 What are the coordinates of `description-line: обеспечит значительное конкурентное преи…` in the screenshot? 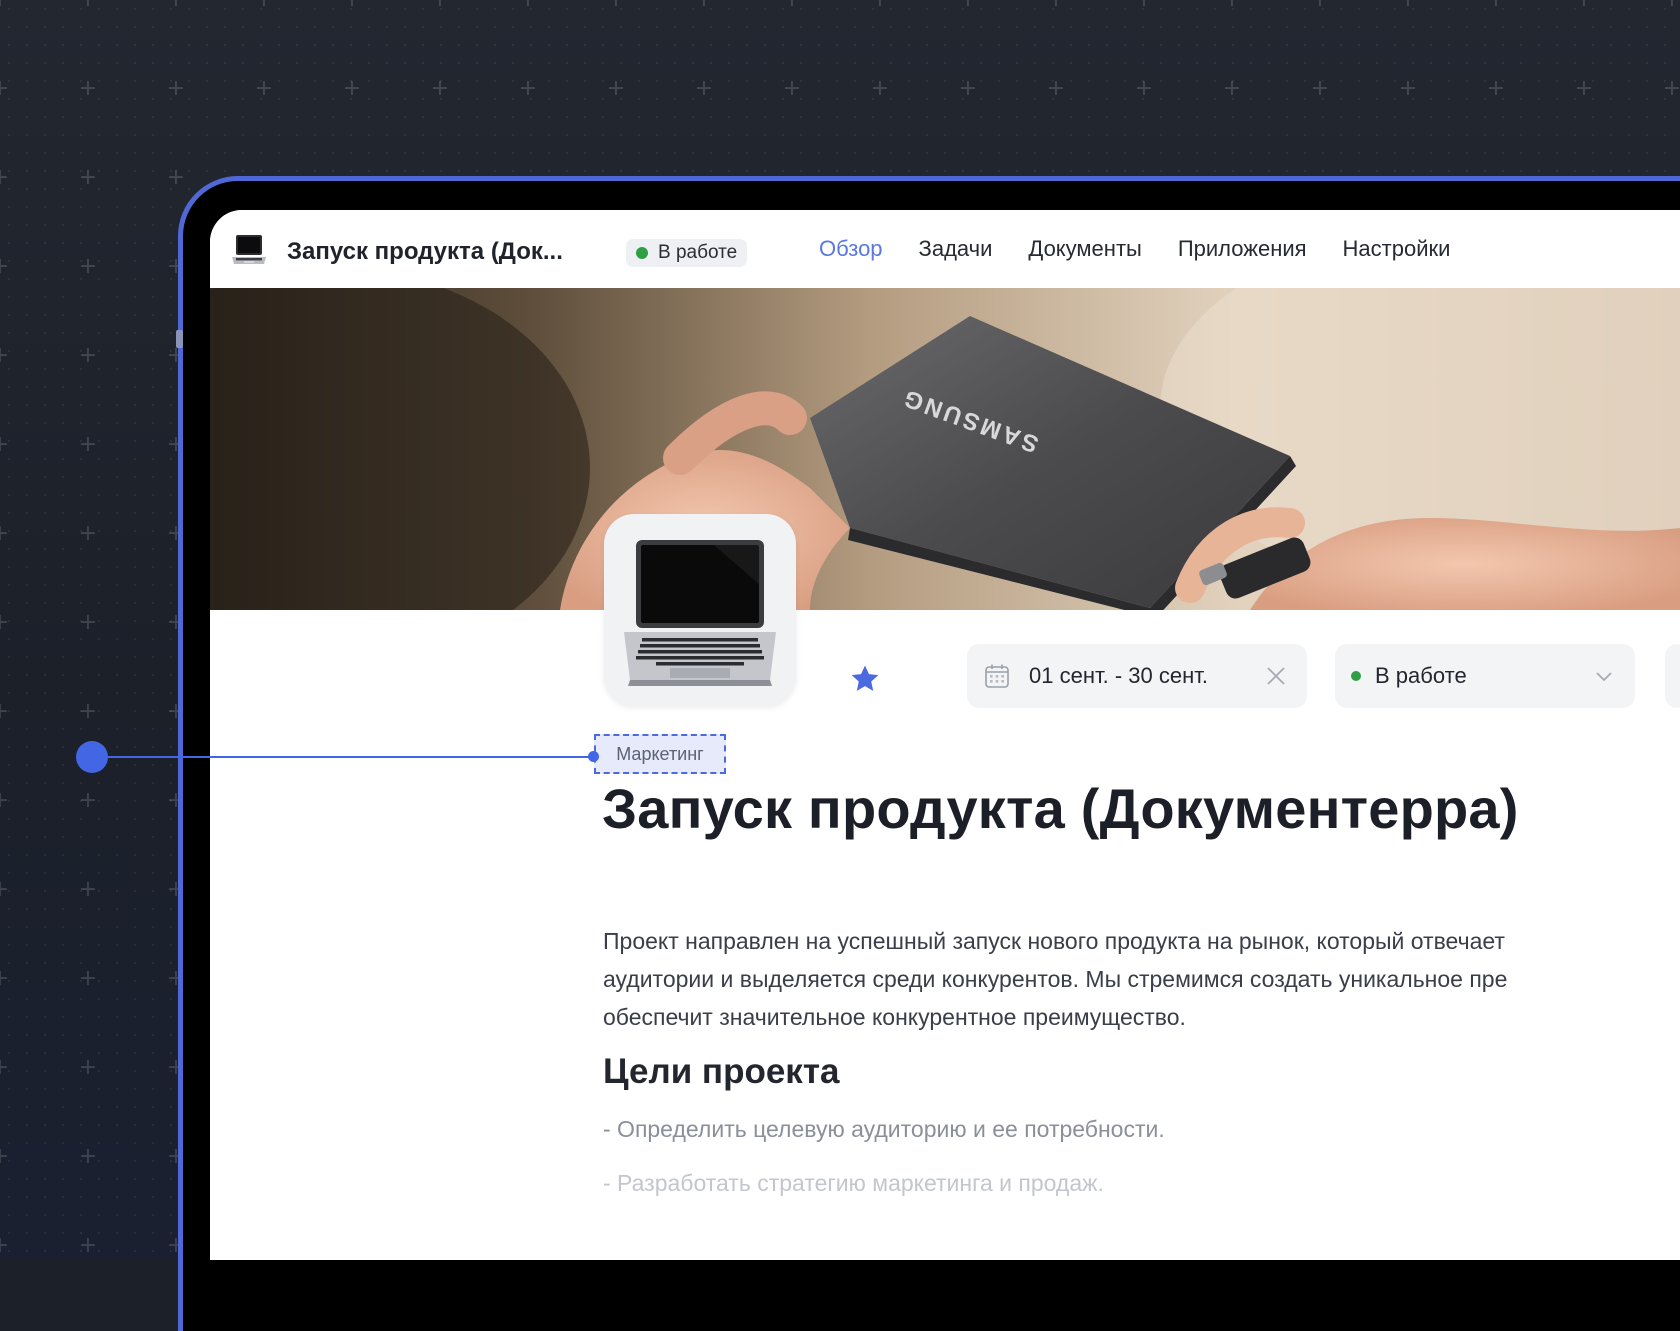 It's located at (894, 1017).